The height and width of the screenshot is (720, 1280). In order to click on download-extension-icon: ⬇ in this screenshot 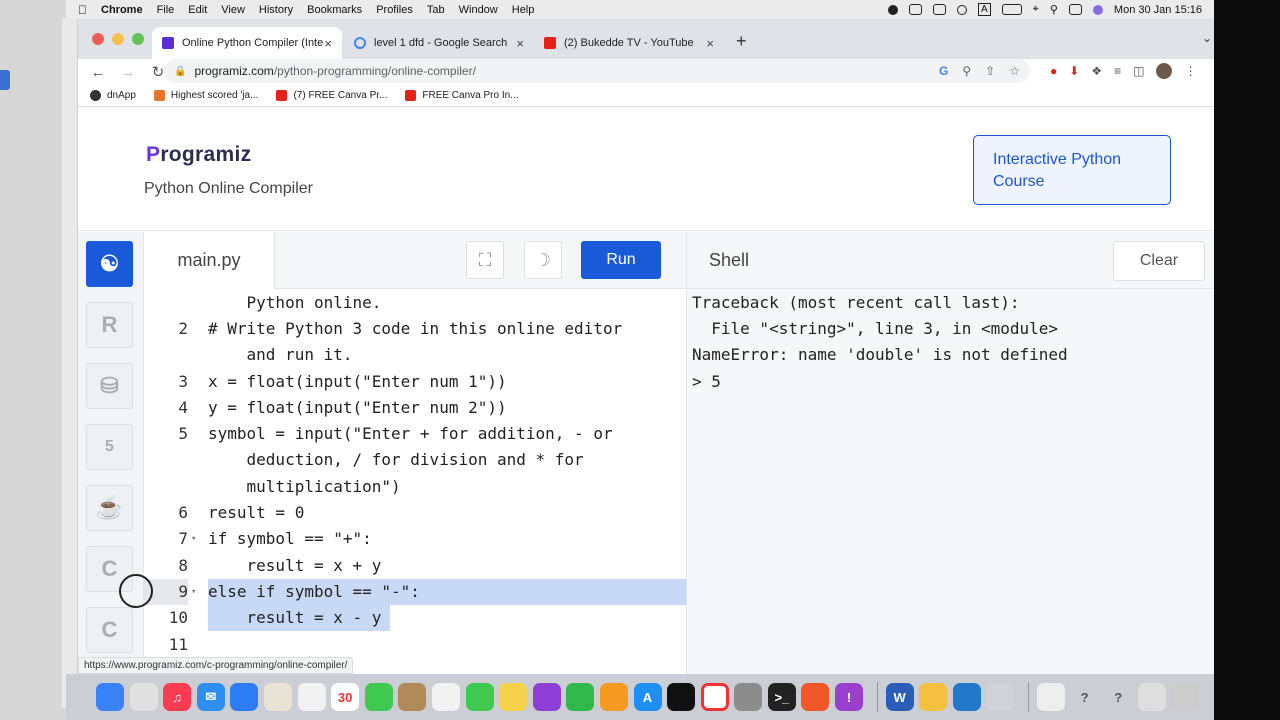, I will do `click(1074, 71)`.